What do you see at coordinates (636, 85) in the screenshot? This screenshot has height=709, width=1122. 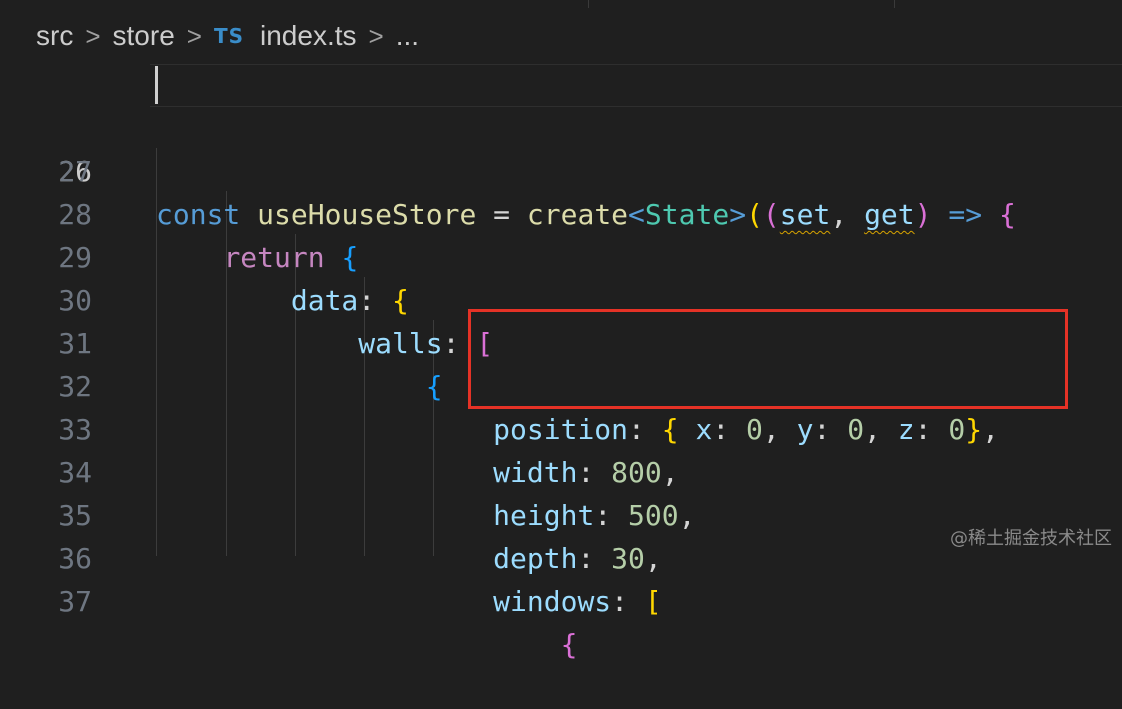 I see `current-line-highlight` at bounding box center [636, 85].